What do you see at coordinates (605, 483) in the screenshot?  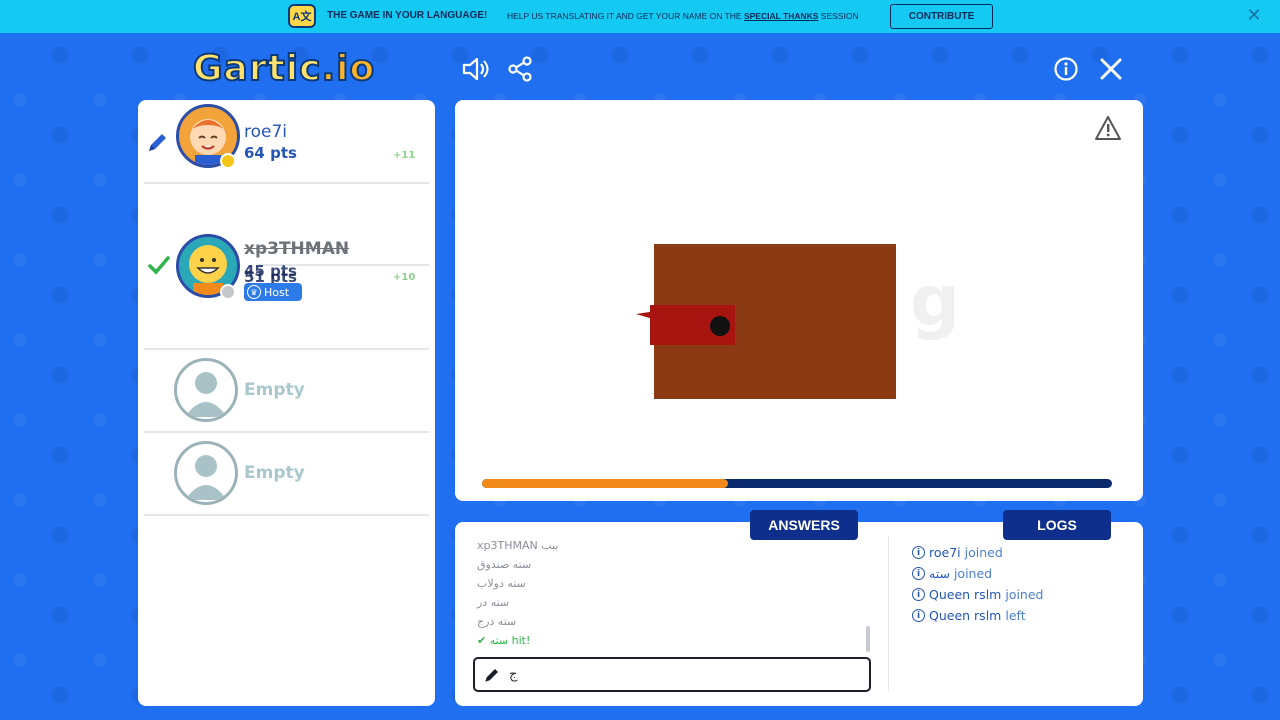 I see `timer-progress-fill` at bounding box center [605, 483].